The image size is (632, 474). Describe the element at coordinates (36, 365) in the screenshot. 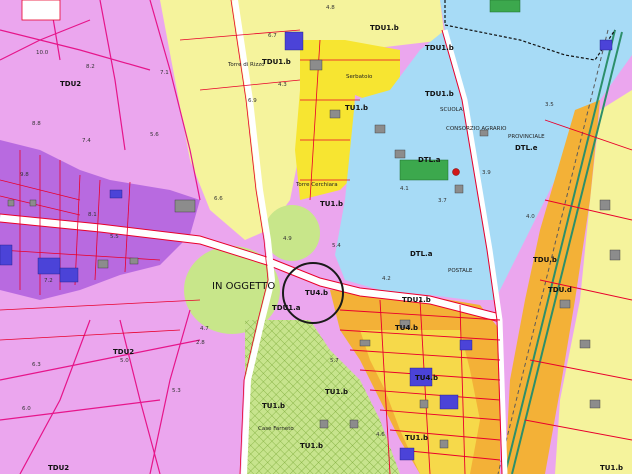

I see `elevation: 6.3` at that location.